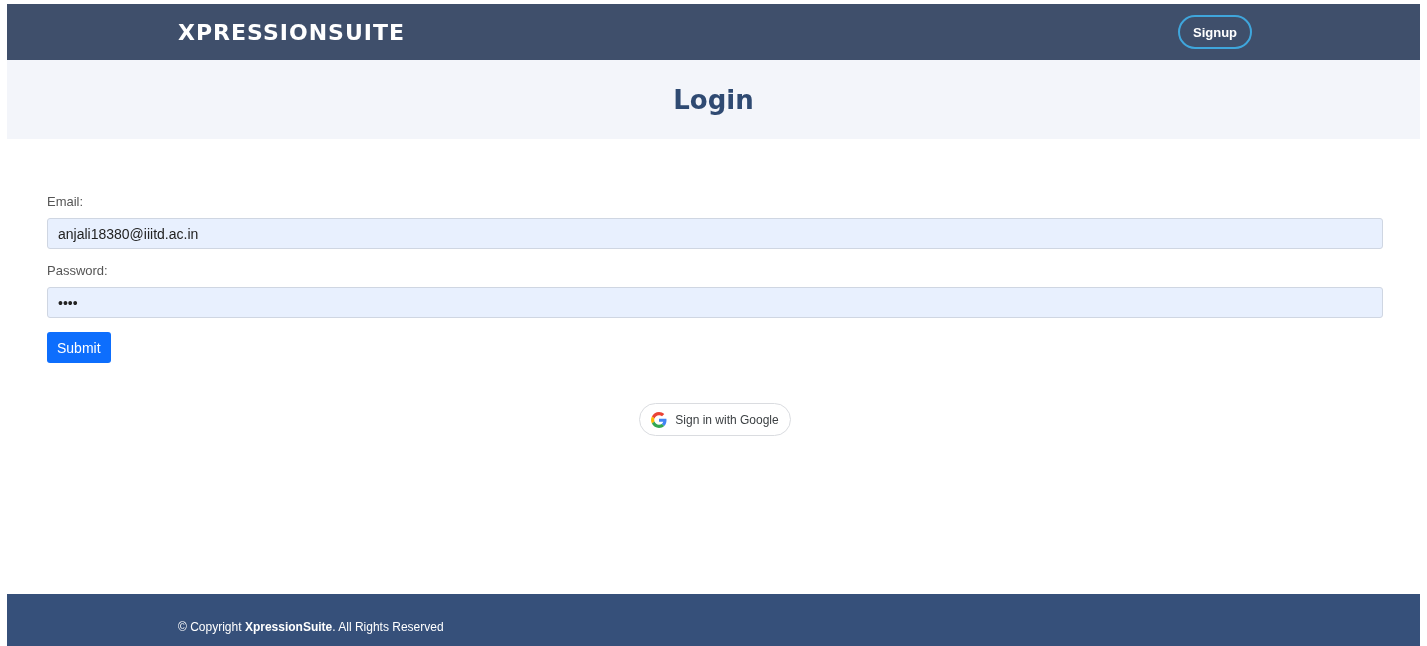 Image resolution: width=1427 pixels, height=646 pixels. Describe the element at coordinates (715, 233) in the screenshot. I see `input-field: anjali18380@iiitd.ac.in` at that location.